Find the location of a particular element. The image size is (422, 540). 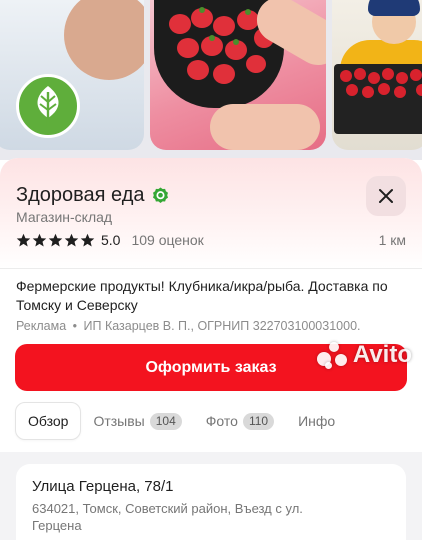

tab-label: Фото is located at coordinates (221, 421).